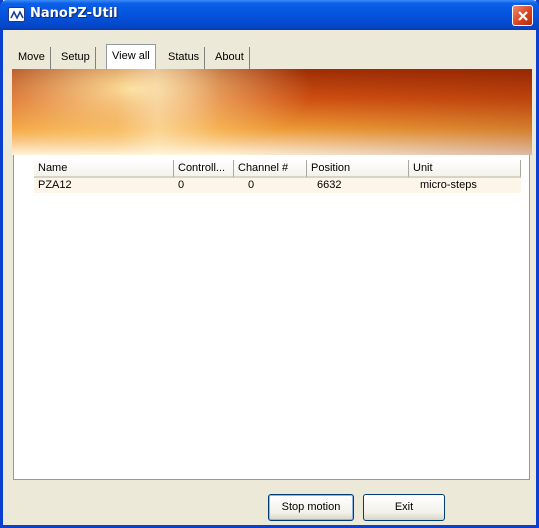  I want to click on column-header-name: Name, so click(104, 169).